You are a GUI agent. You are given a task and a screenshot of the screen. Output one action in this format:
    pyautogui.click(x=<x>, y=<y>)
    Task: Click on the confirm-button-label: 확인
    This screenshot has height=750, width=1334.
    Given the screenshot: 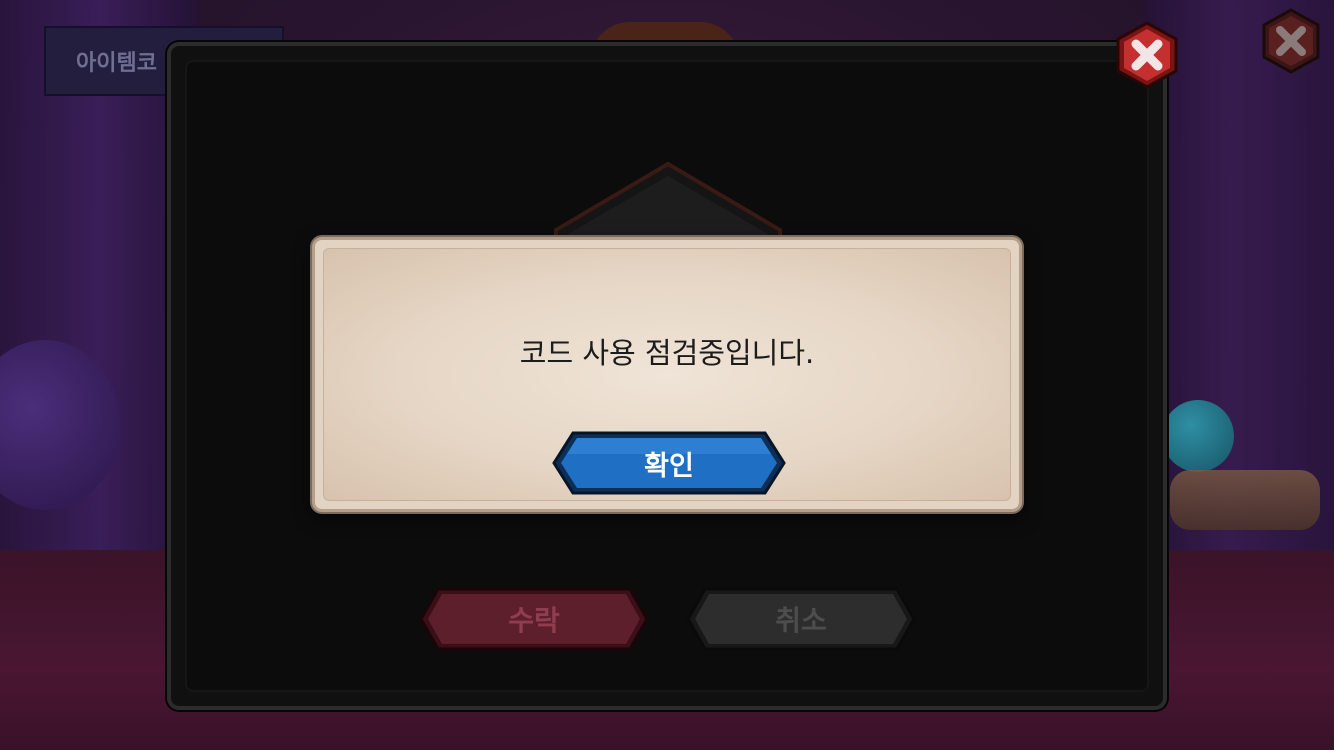 What is the action you would take?
    pyautogui.click(x=669, y=466)
    